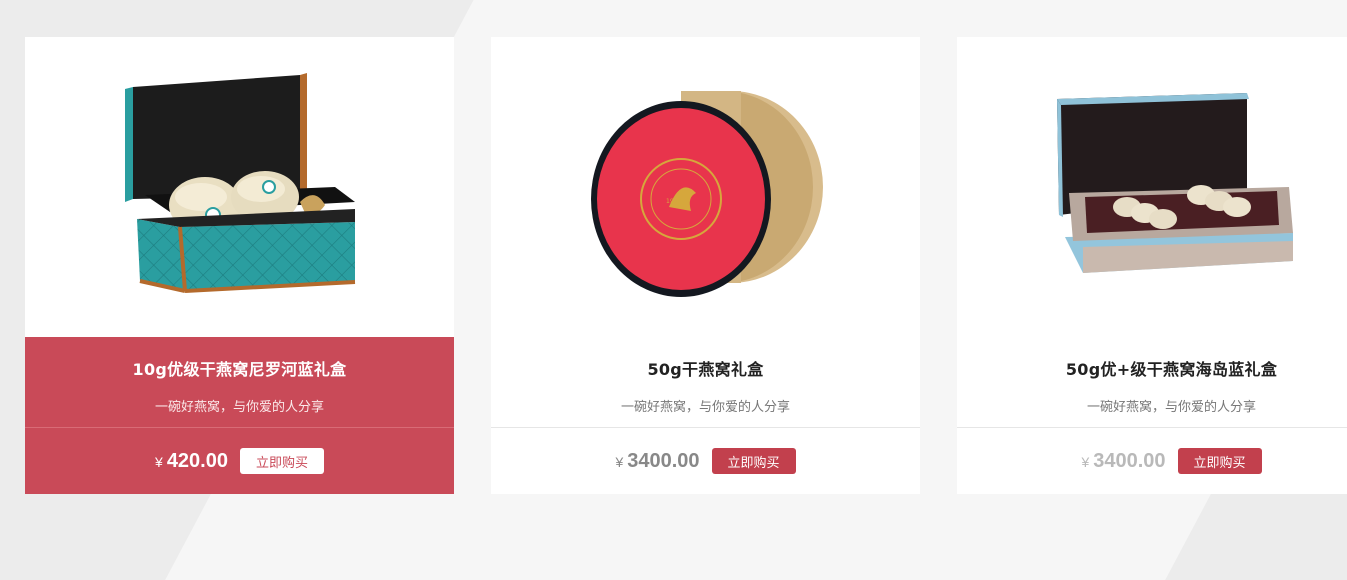 The image size is (1347, 580). What do you see at coordinates (239, 368) in the screenshot?
I see `product-name: 10g优级干燕窝尼罗河蓝礼盒` at bounding box center [239, 368].